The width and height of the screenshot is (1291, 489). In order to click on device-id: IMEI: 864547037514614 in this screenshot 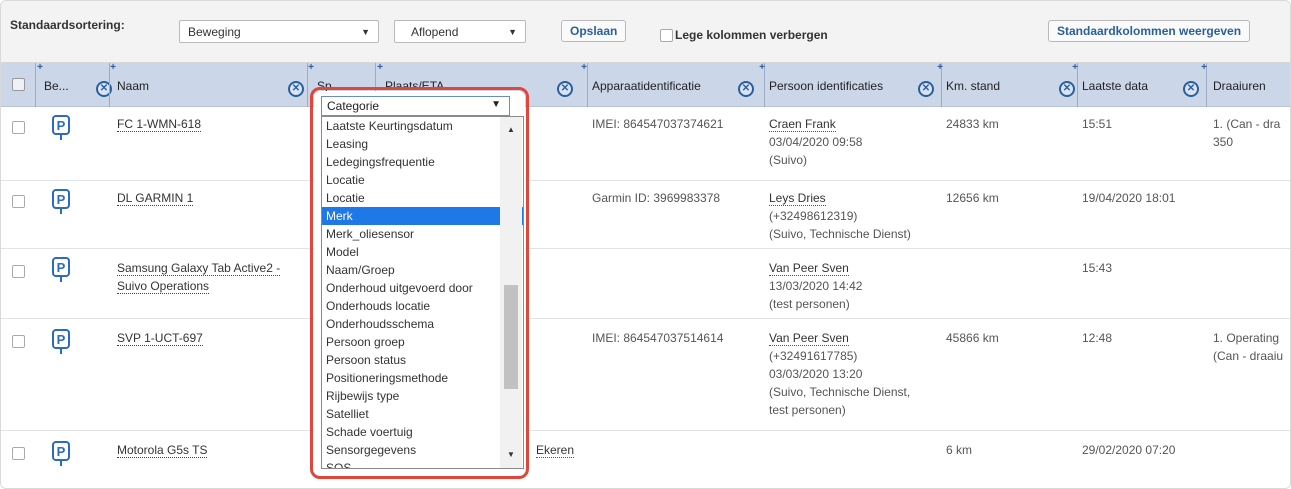, I will do `click(658, 338)`.